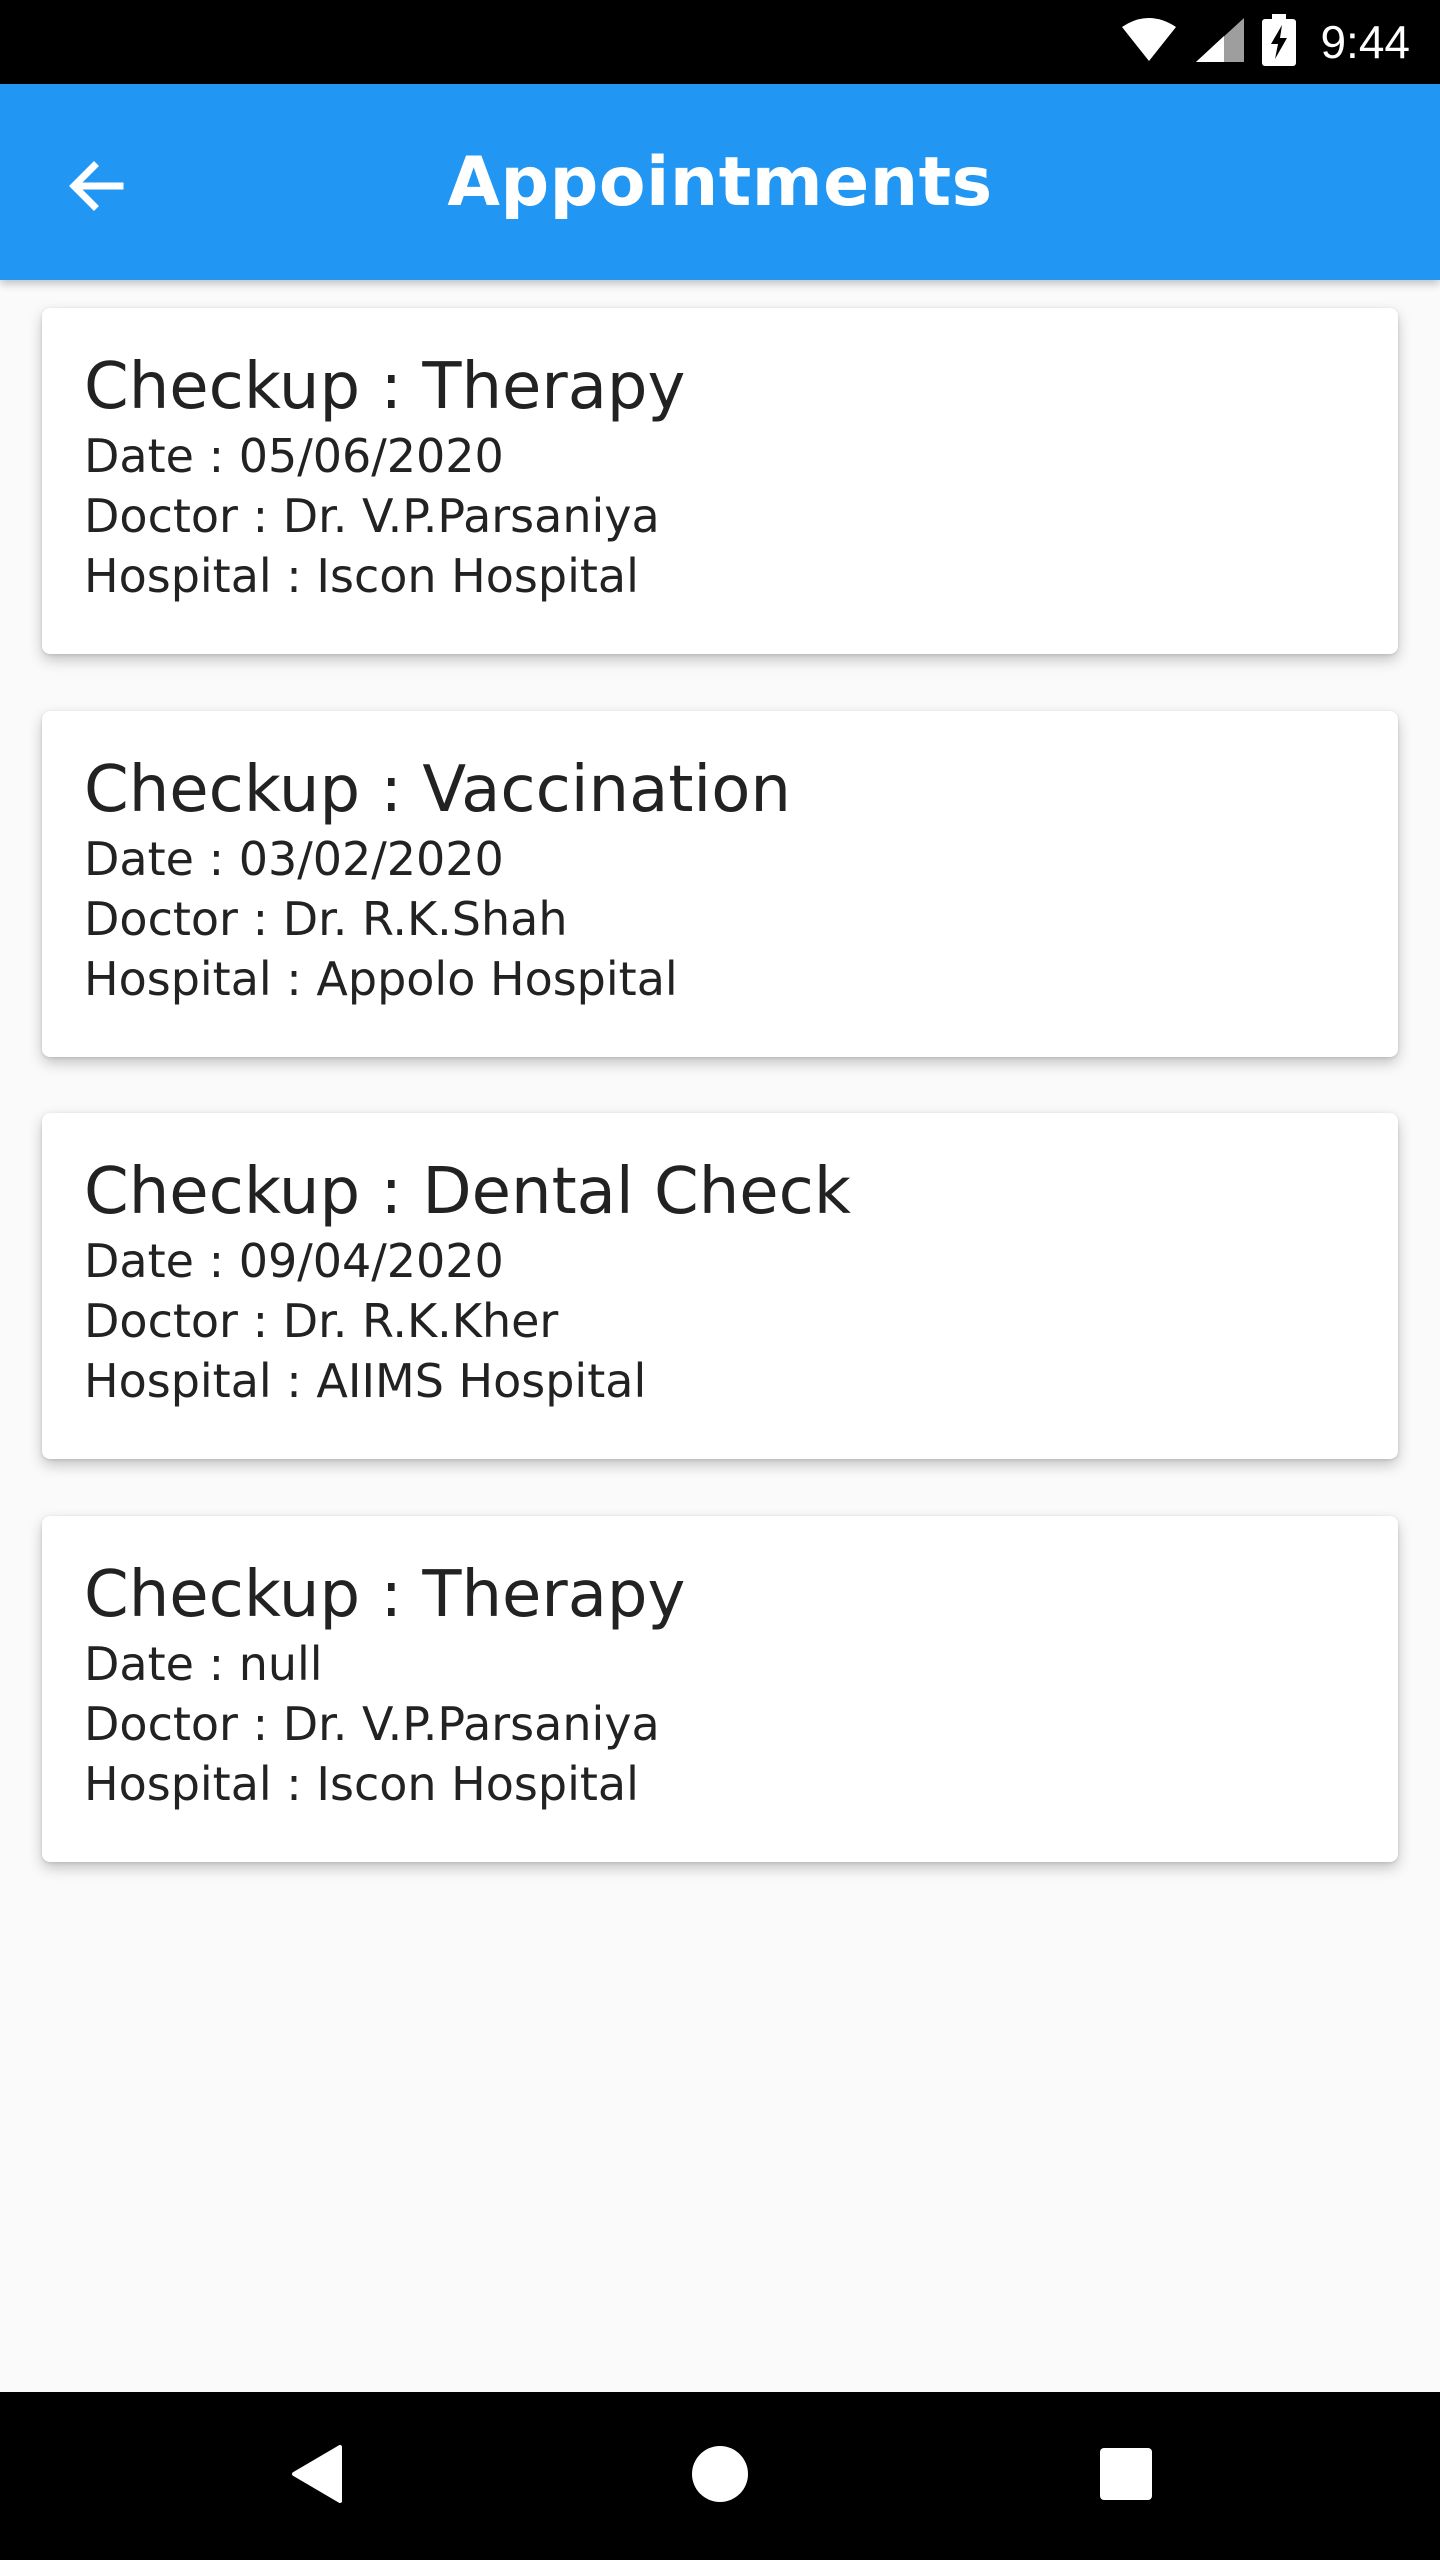 This screenshot has width=1440, height=2560. I want to click on wifi-icon, so click(1149, 42).